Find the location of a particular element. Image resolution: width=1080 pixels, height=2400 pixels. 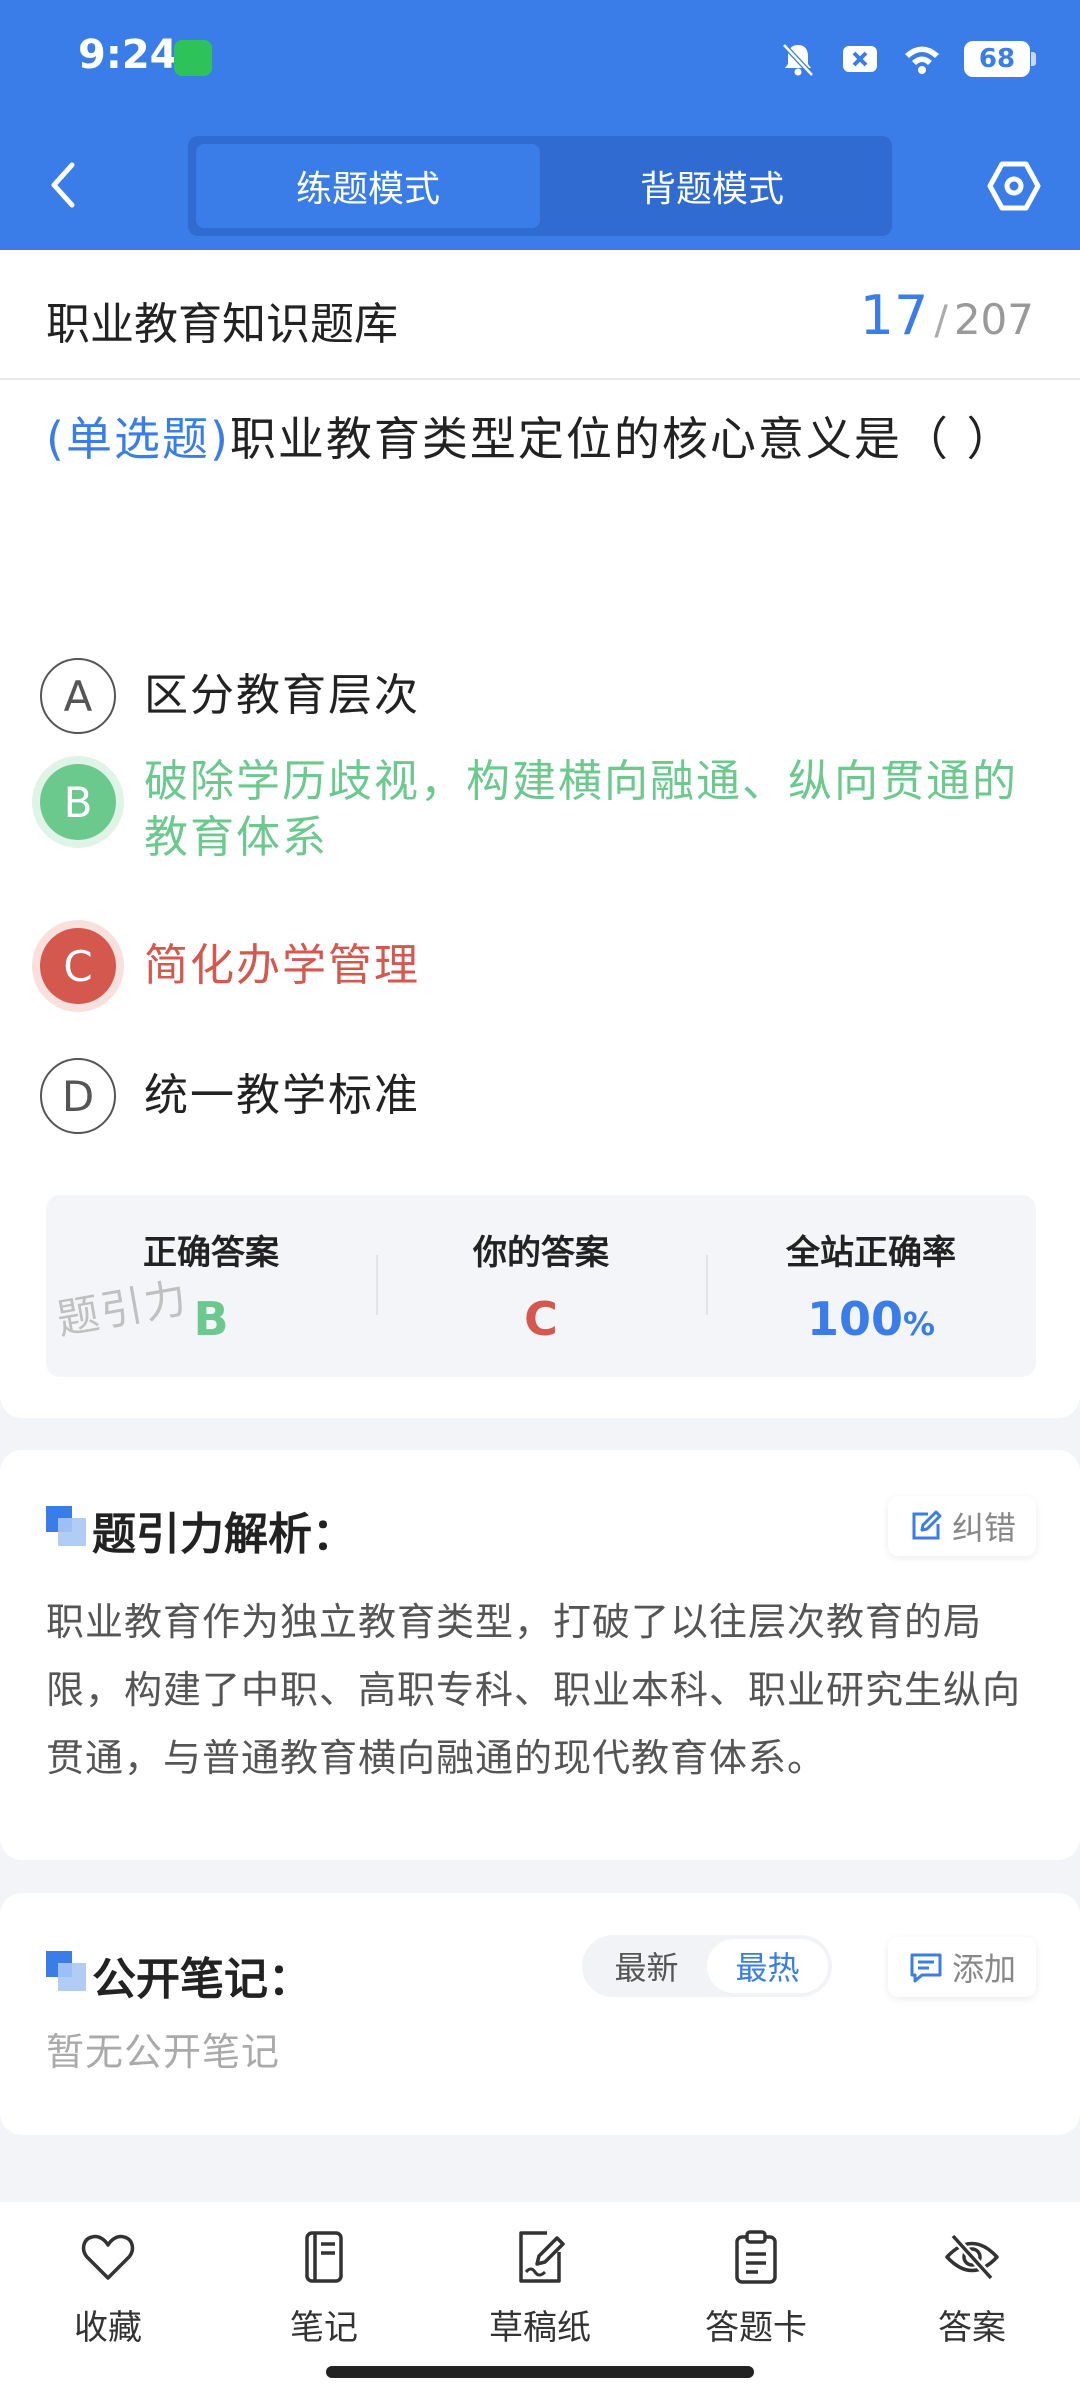

your-answer-label: 你的答案 is located at coordinates (541, 1253).